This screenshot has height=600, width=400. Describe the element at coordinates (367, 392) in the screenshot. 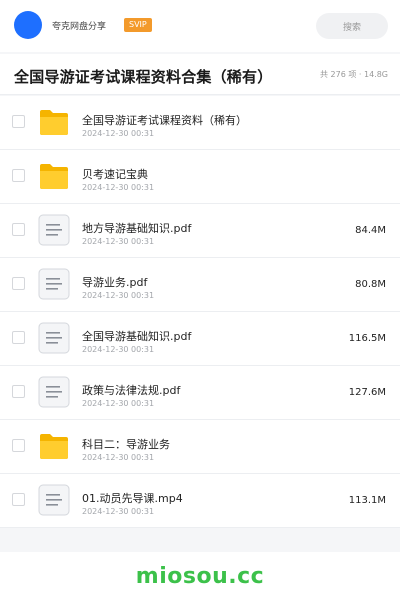

I see `file-size: 127.6M` at that location.